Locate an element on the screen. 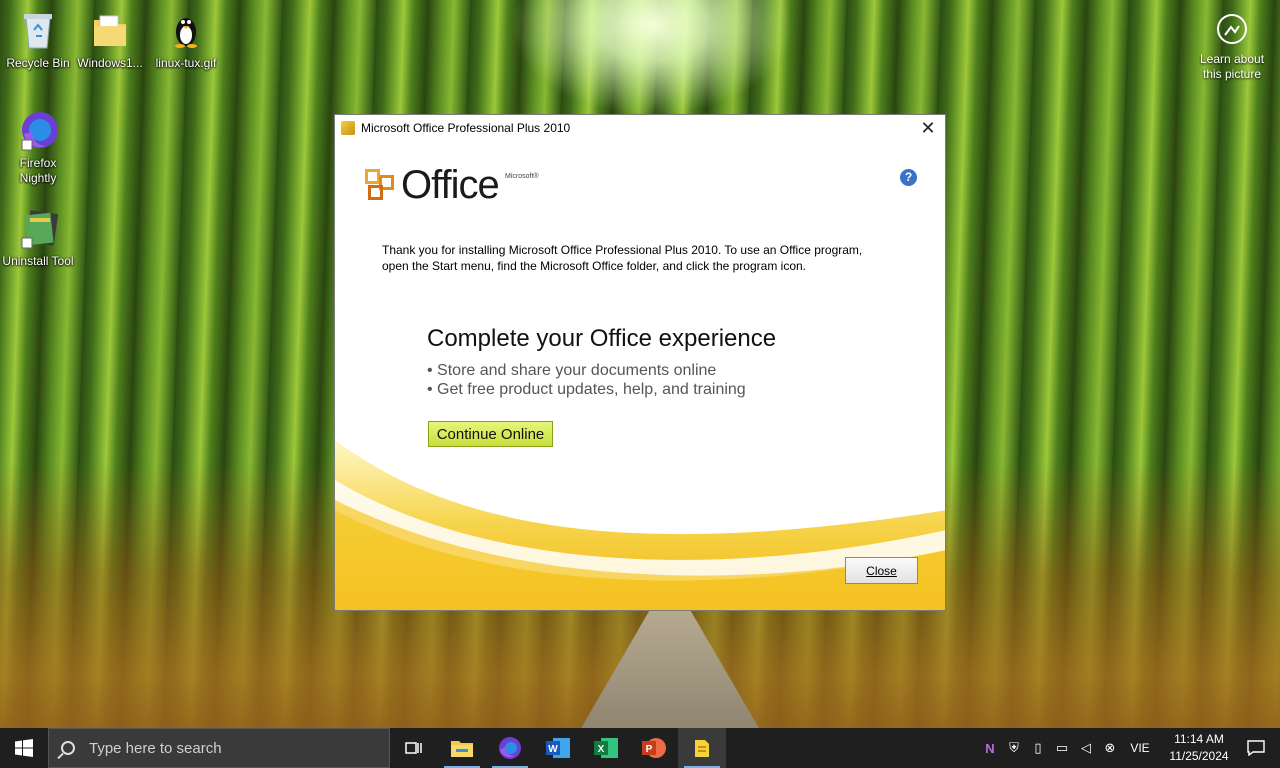 This screenshot has height=768, width=1280. network-icon: ▭ is located at coordinates (1062, 748).